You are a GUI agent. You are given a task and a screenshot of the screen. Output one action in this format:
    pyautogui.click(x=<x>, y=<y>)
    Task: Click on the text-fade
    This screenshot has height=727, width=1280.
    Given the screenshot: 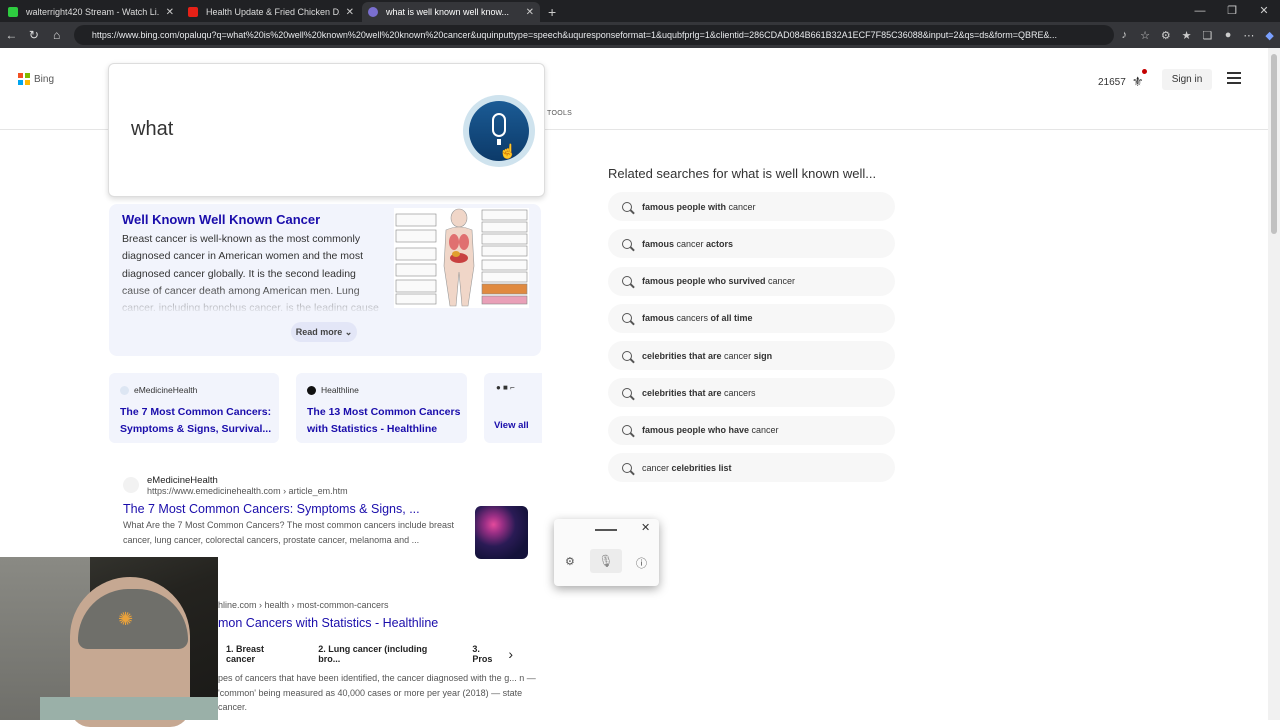 What is the action you would take?
    pyautogui.click(x=254, y=300)
    